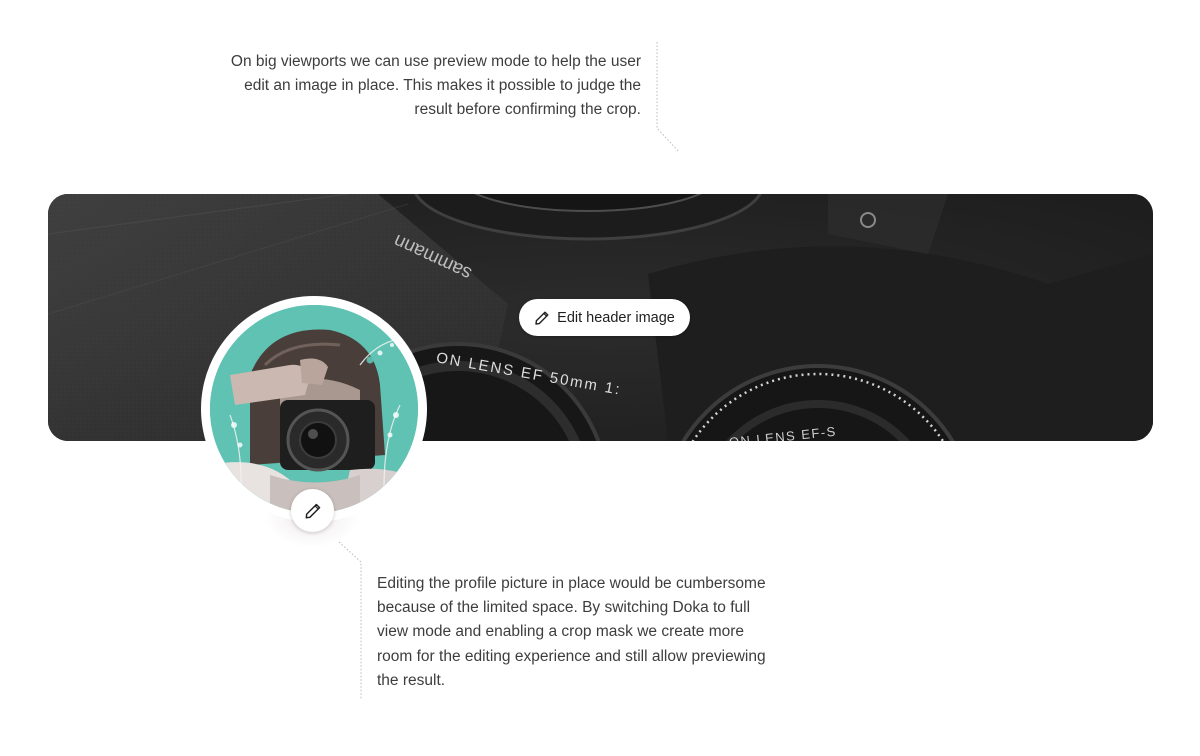  Describe the element at coordinates (314, 409) in the screenshot. I see `profile-photo` at that location.